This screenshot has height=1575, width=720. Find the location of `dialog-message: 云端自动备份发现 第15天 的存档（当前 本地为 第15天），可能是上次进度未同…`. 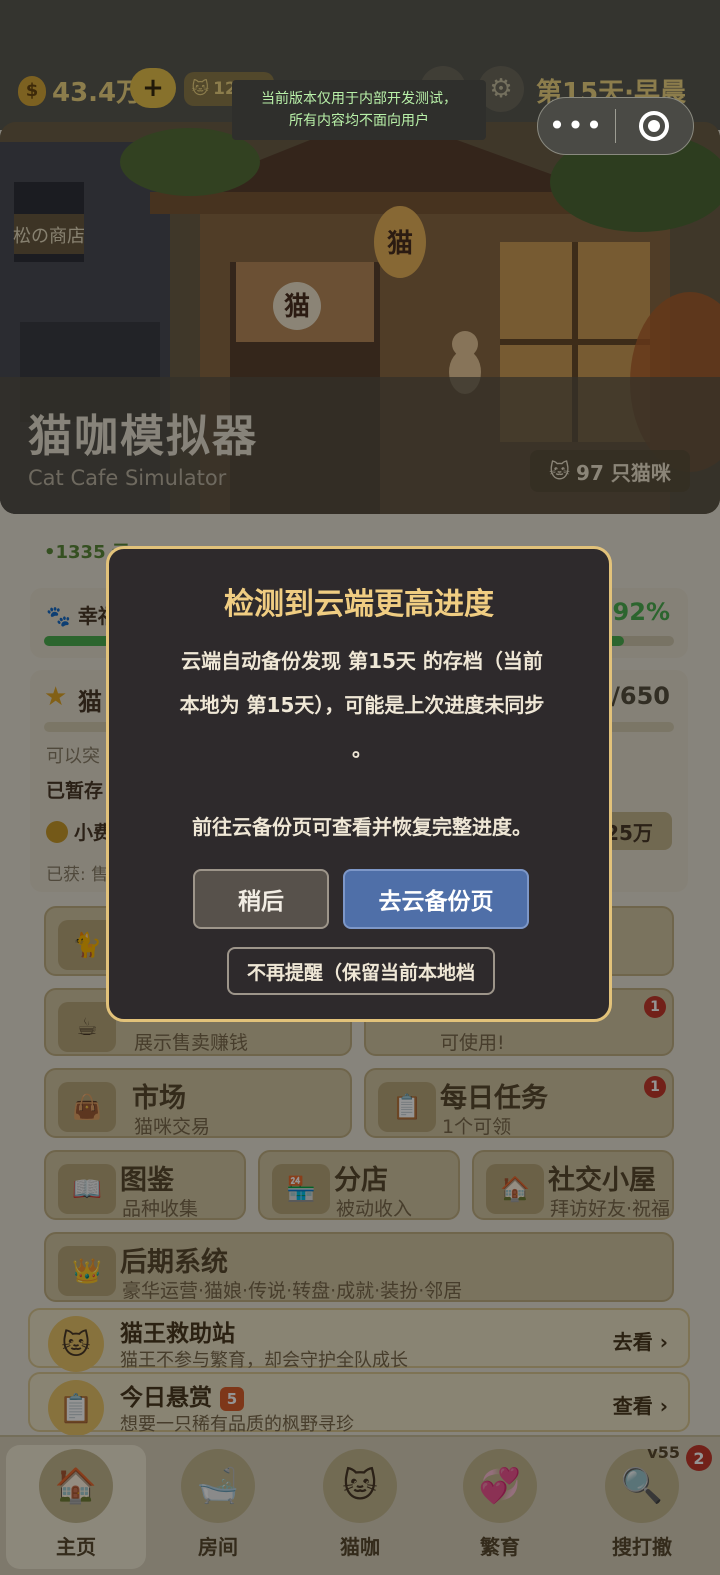

dialog-message: 云端自动备份发现 第15天 的存档（当前 本地为 第15天），可能是上次进度未同… is located at coordinates (362, 705).